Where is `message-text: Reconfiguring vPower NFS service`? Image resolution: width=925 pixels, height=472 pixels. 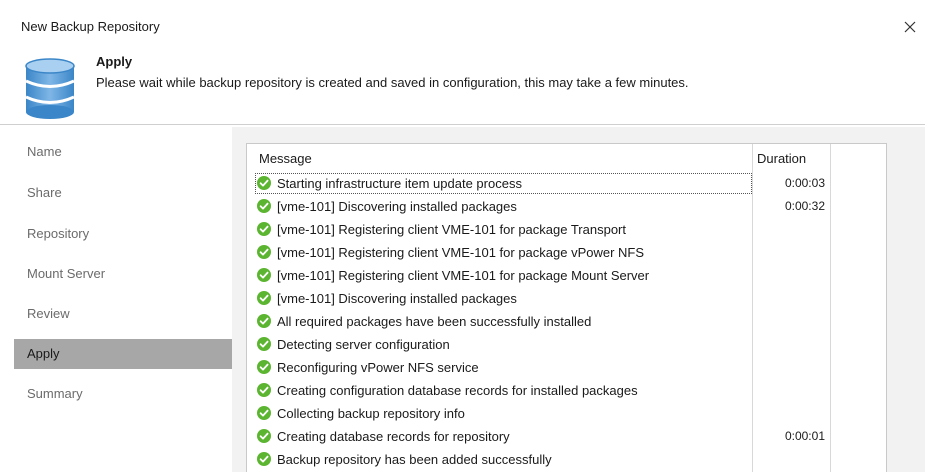
message-text: Reconfiguring vPower NFS service is located at coordinates (378, 367).